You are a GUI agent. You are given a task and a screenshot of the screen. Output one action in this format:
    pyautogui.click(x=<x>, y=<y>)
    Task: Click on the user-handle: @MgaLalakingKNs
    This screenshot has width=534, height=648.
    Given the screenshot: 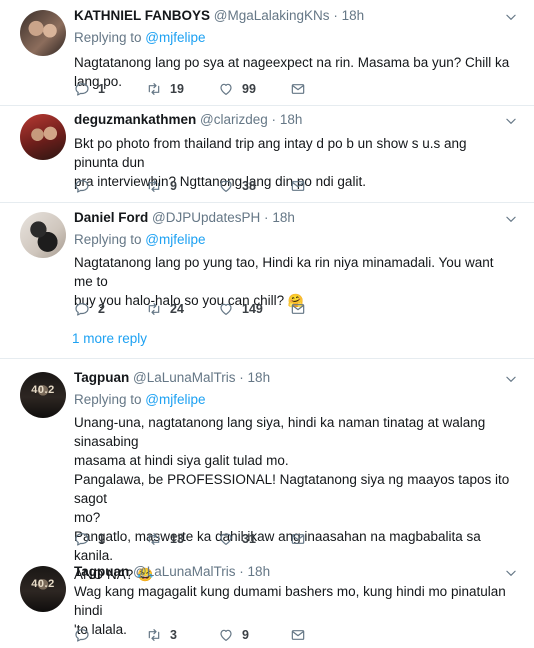 What is the action you would take?
    pyautogui.click(x=272, y=15)
    